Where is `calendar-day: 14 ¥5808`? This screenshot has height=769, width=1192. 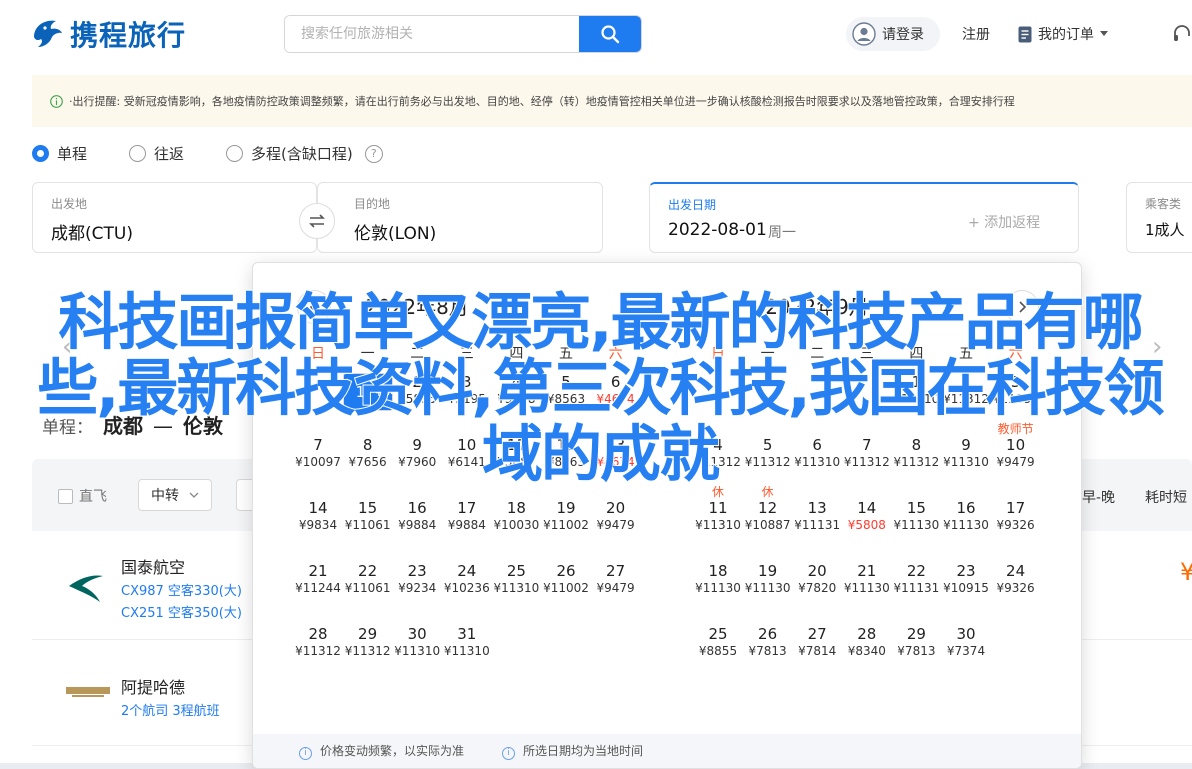 calendar-day: 14 ¥5808 is located at coordinates (867, 518).